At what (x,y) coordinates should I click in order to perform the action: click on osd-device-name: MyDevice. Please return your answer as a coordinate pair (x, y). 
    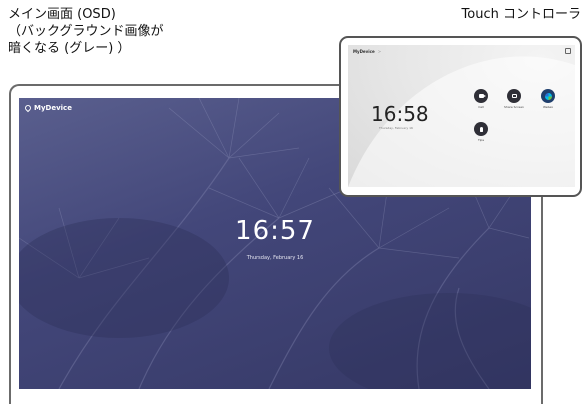
    Looking at the image, I should click on (47, 108).